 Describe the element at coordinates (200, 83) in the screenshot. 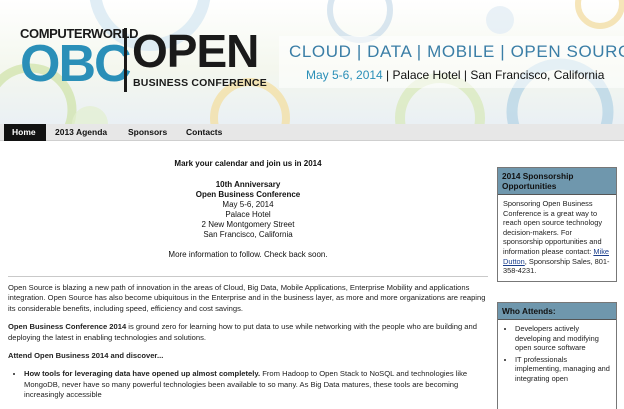

I see `business-conference-wordmark: BUSINESS CONFERENCE` at that location.